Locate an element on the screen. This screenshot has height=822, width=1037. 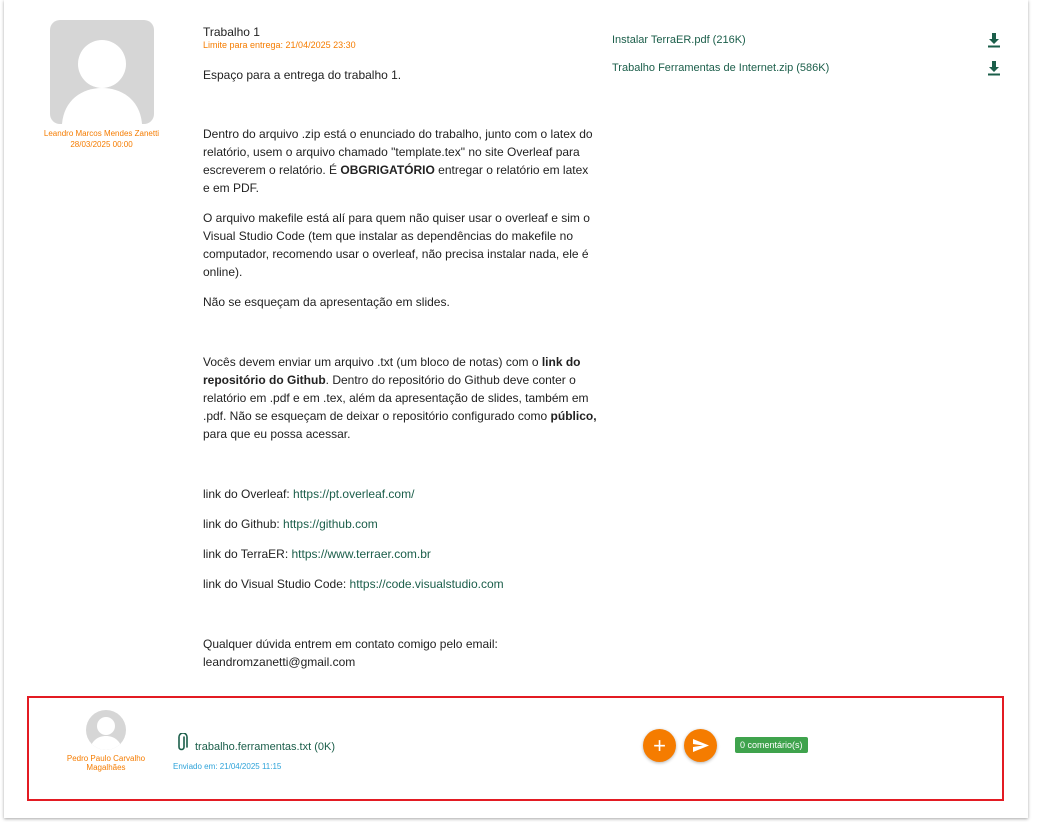
attachment-item: Instalar TerraER.pdf (216K) is located at coordinates (808, 46).